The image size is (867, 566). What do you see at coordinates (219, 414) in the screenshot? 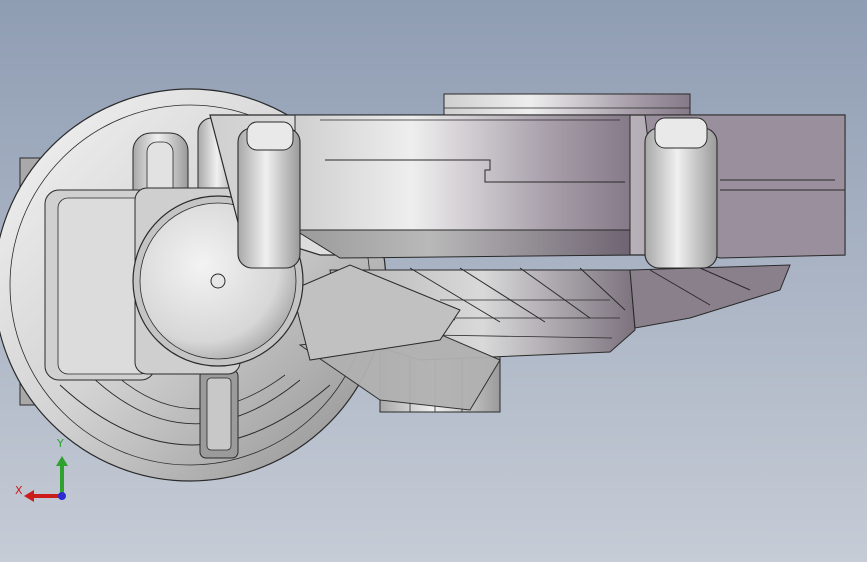
I see `lower-spoke` at bounding box center [219, 414].